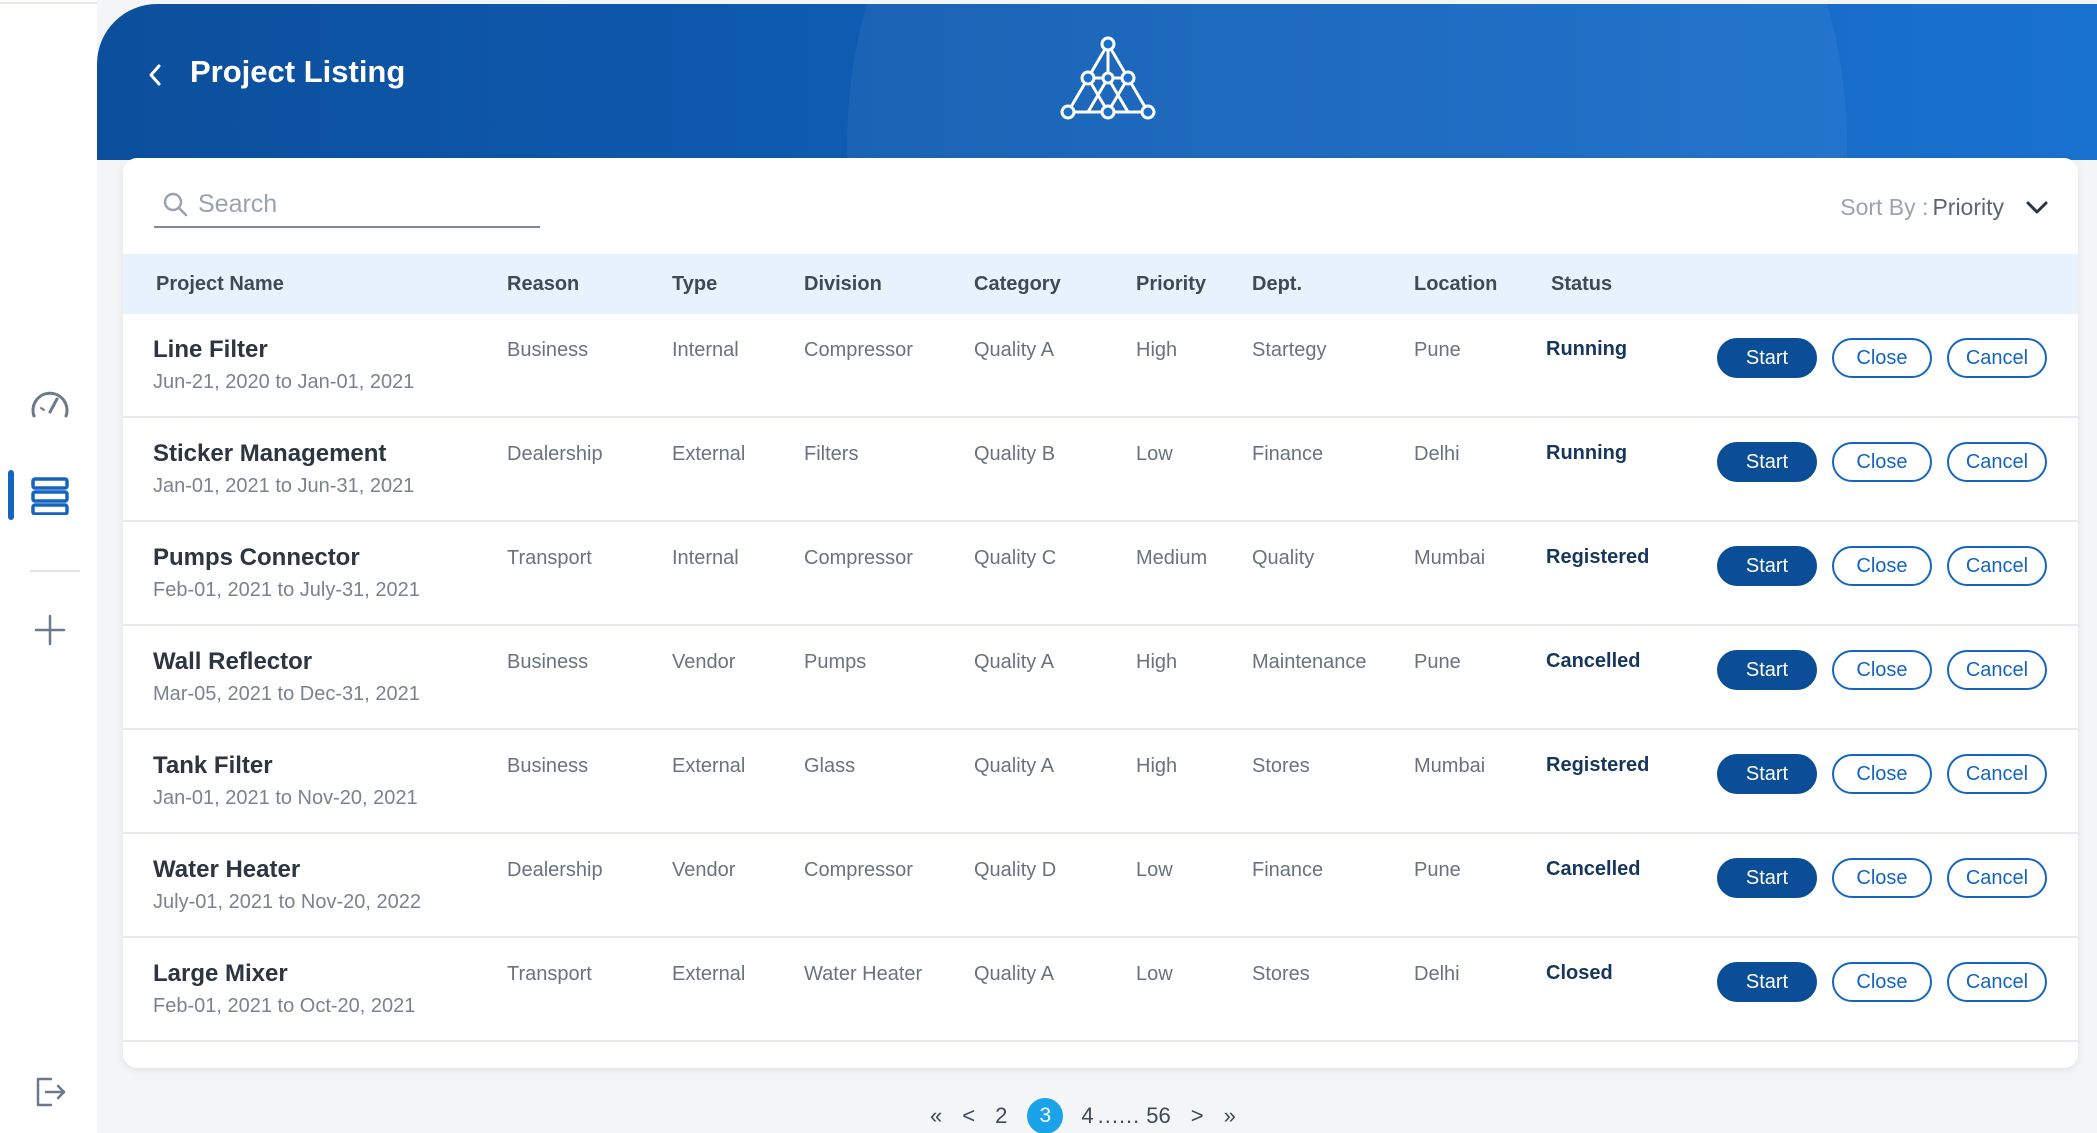 The width and height of the screenshot is (2097, 1133). I want to click on first-page-button: «, so click(936, 1116).